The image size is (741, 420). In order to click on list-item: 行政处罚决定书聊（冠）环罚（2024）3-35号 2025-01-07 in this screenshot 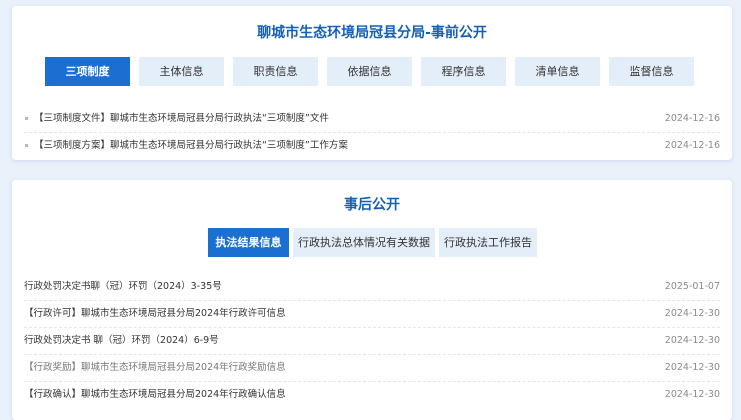, I will do `click(372, 287)`.